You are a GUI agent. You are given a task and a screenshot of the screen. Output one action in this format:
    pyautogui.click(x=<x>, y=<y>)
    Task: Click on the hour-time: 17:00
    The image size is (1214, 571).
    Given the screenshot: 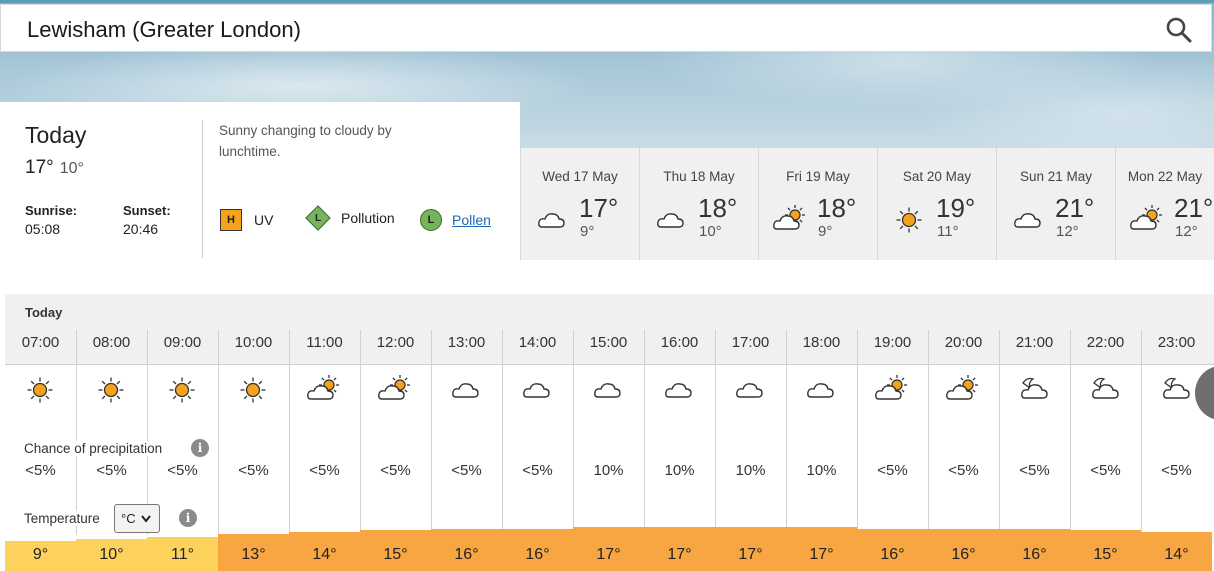 What is the action you would take?
    pyautogui.click(x=750, y=342)
    